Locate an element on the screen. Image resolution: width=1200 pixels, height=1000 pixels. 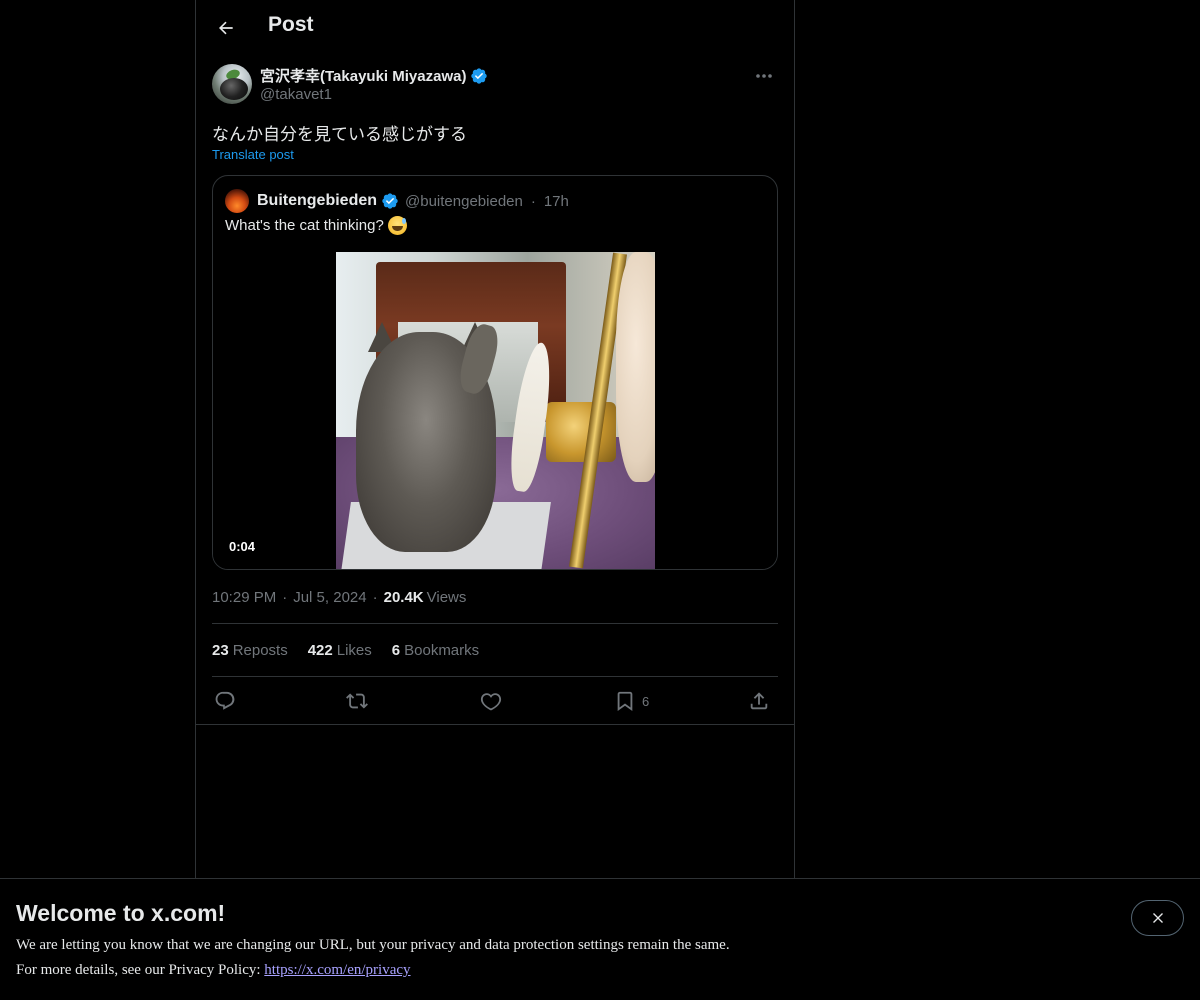
bookmark-icon is located at coordinates (625, 701).